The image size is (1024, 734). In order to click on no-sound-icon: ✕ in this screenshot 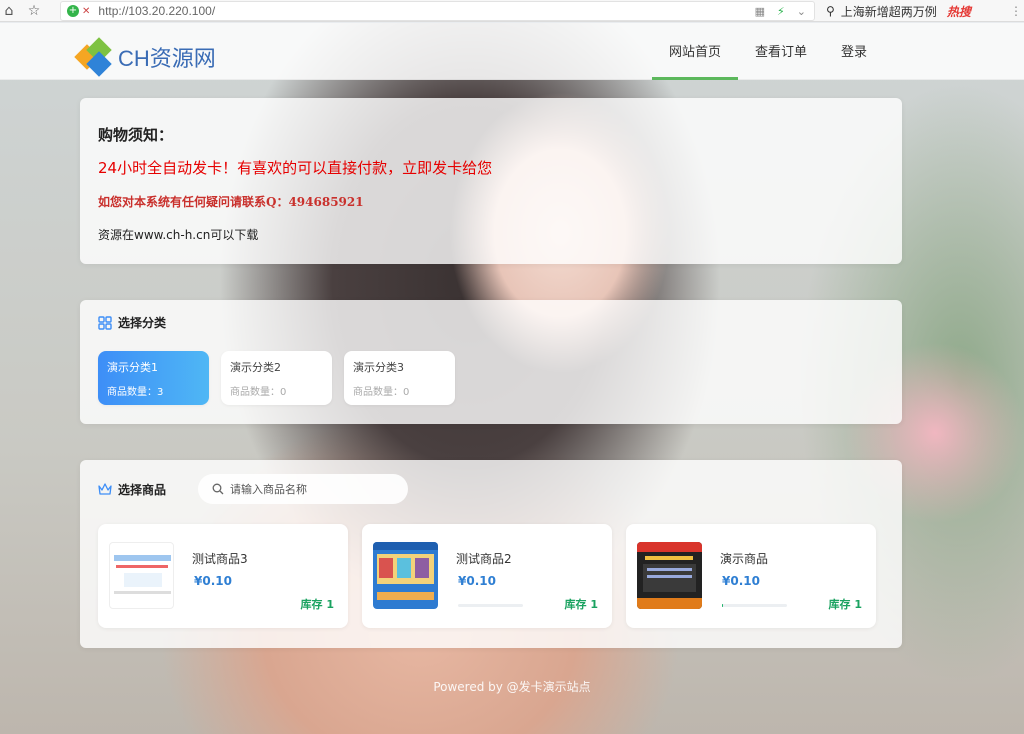, I will do `click(86, 11)`.